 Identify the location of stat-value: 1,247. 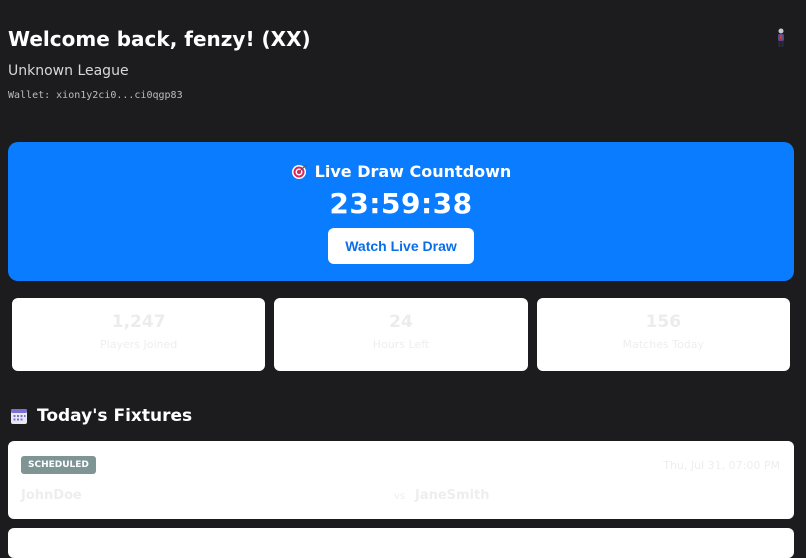
(138, 322).